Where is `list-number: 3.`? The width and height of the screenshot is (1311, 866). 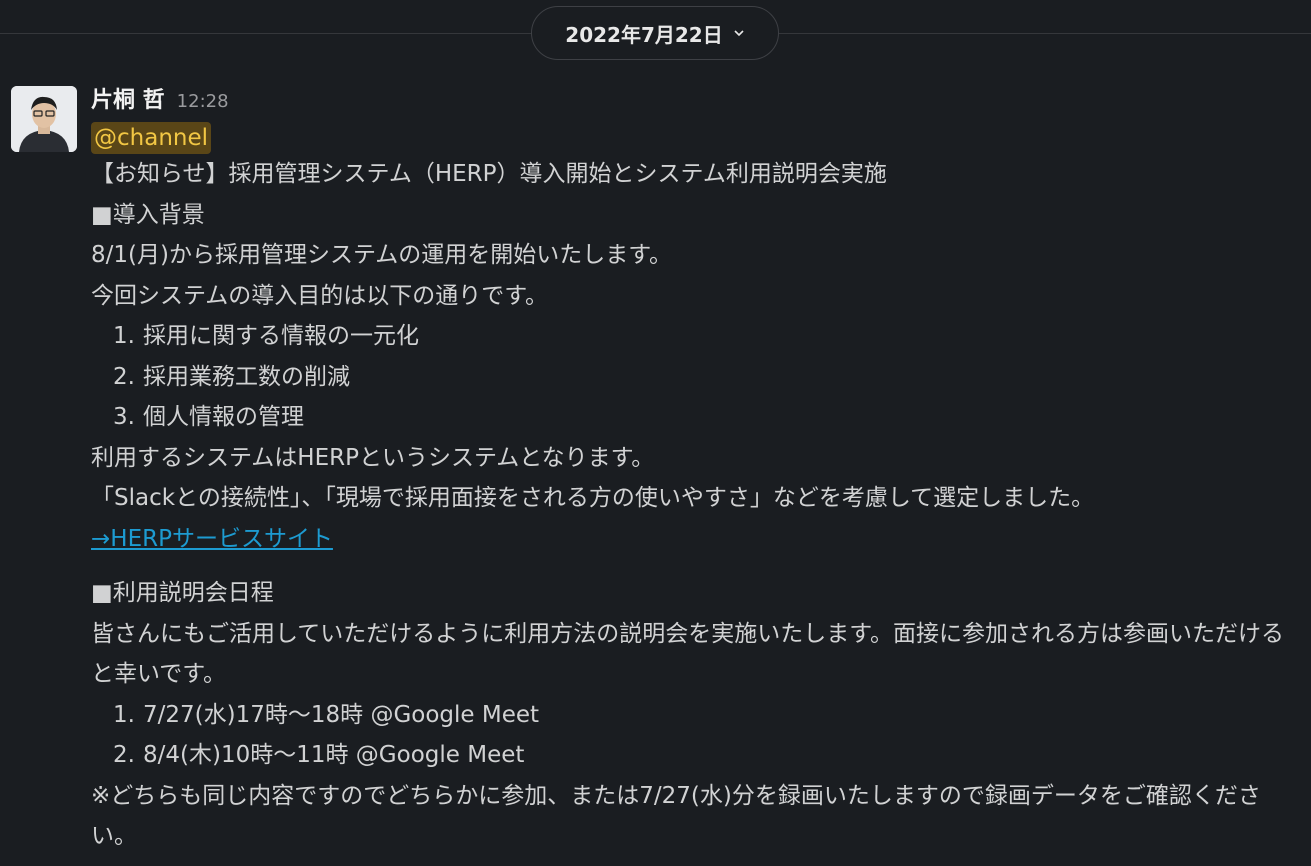
list-number: 3. is located at coordinates (124, 417).